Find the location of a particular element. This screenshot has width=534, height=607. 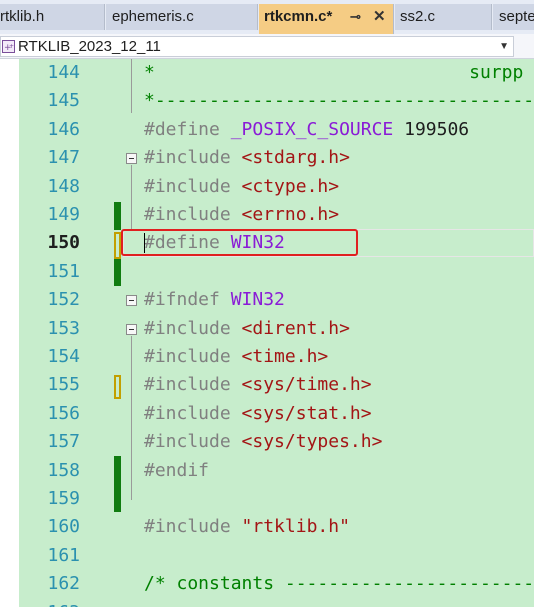

code-line: 144 * surpp is located at coordinates (267, 73).